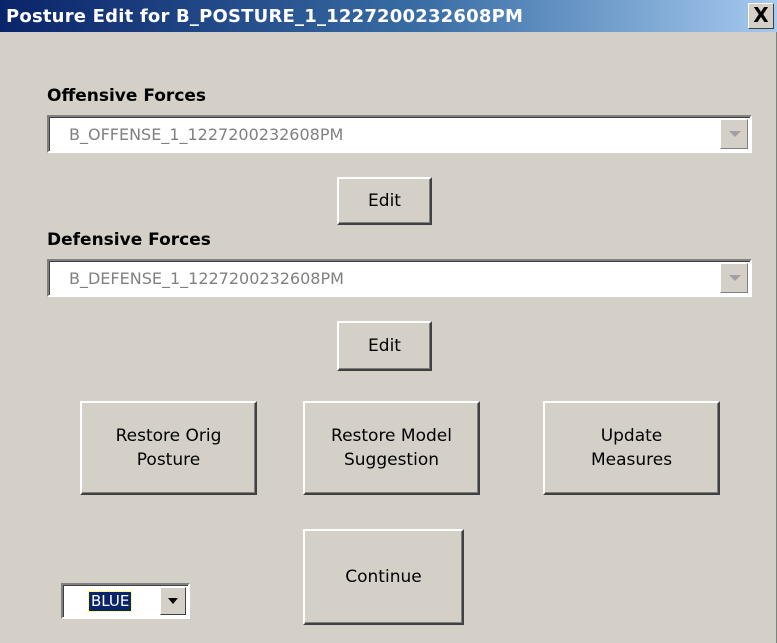 This screenshot has width=777, height=643. I want to click on defensive-forces-value: B_DEFENSE_1_1227200232608PM, so click(206, 278).